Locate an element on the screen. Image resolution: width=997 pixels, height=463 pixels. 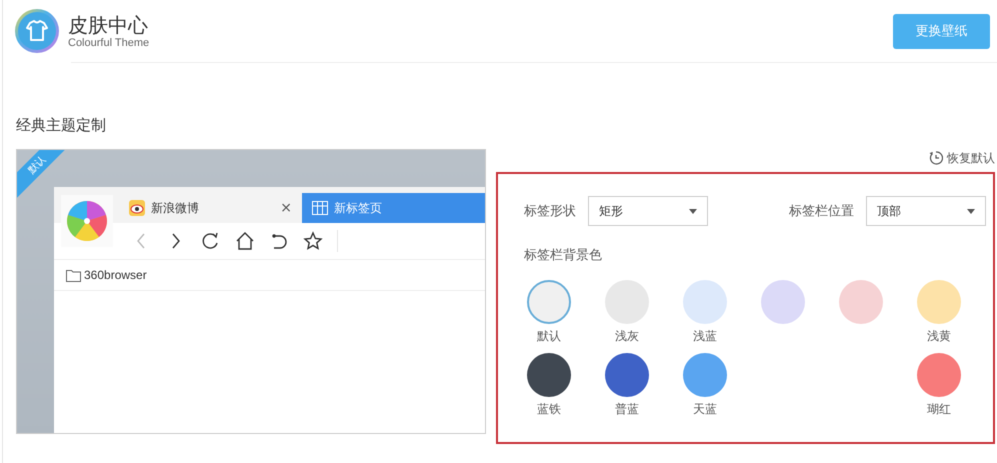
field-label: 标签栏位置 is located at coordinates (821, 211).